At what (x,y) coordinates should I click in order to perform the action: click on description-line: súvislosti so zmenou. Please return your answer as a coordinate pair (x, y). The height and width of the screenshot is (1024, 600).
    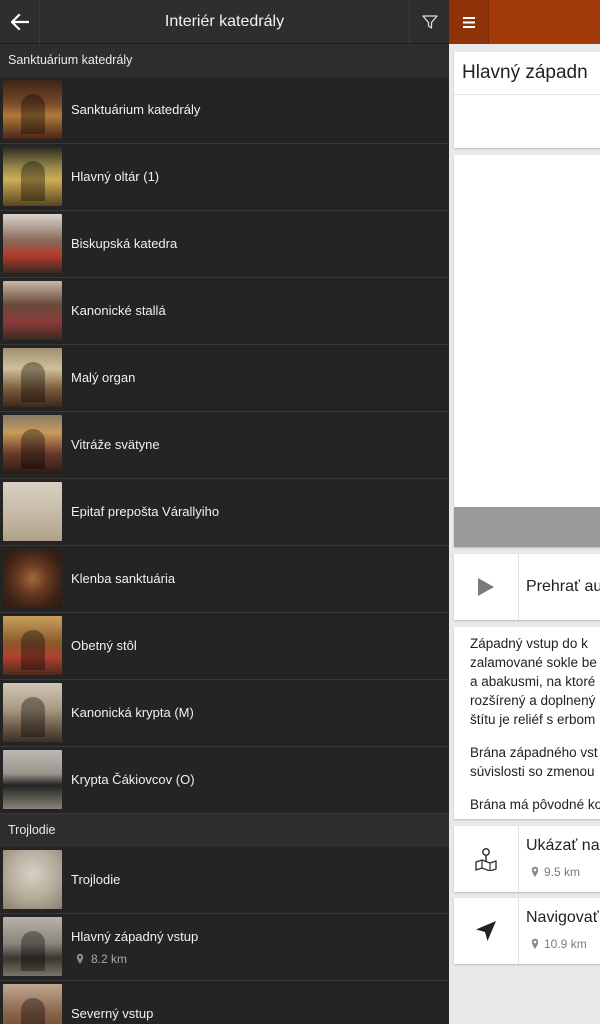
    Looking at the image, I should click on (532, 771).